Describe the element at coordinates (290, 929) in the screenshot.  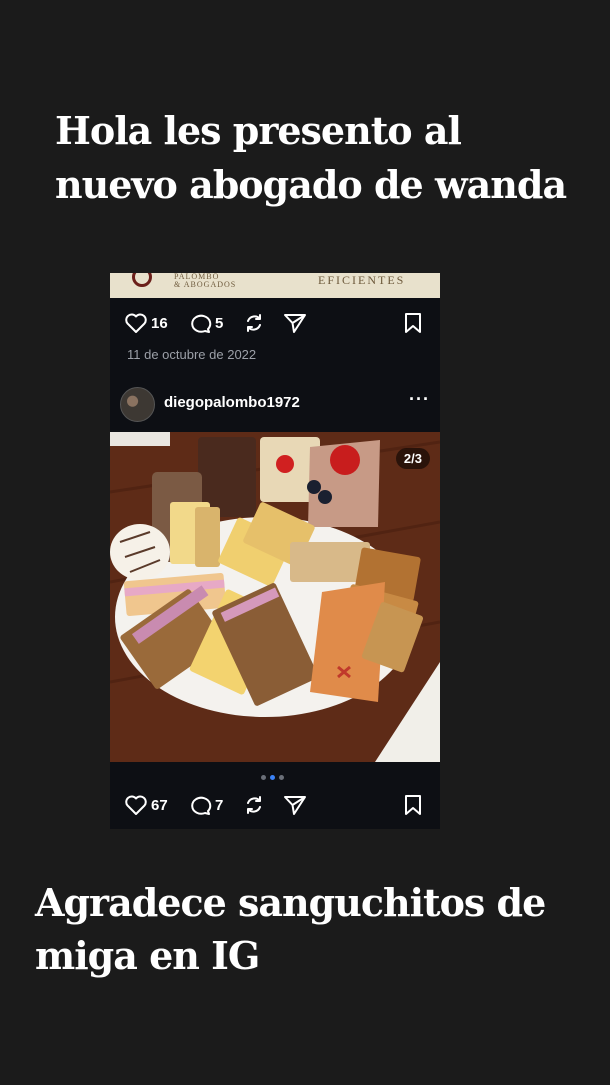
I see `story-caption: Agradece sanguchitos de miga en IG` at that location.